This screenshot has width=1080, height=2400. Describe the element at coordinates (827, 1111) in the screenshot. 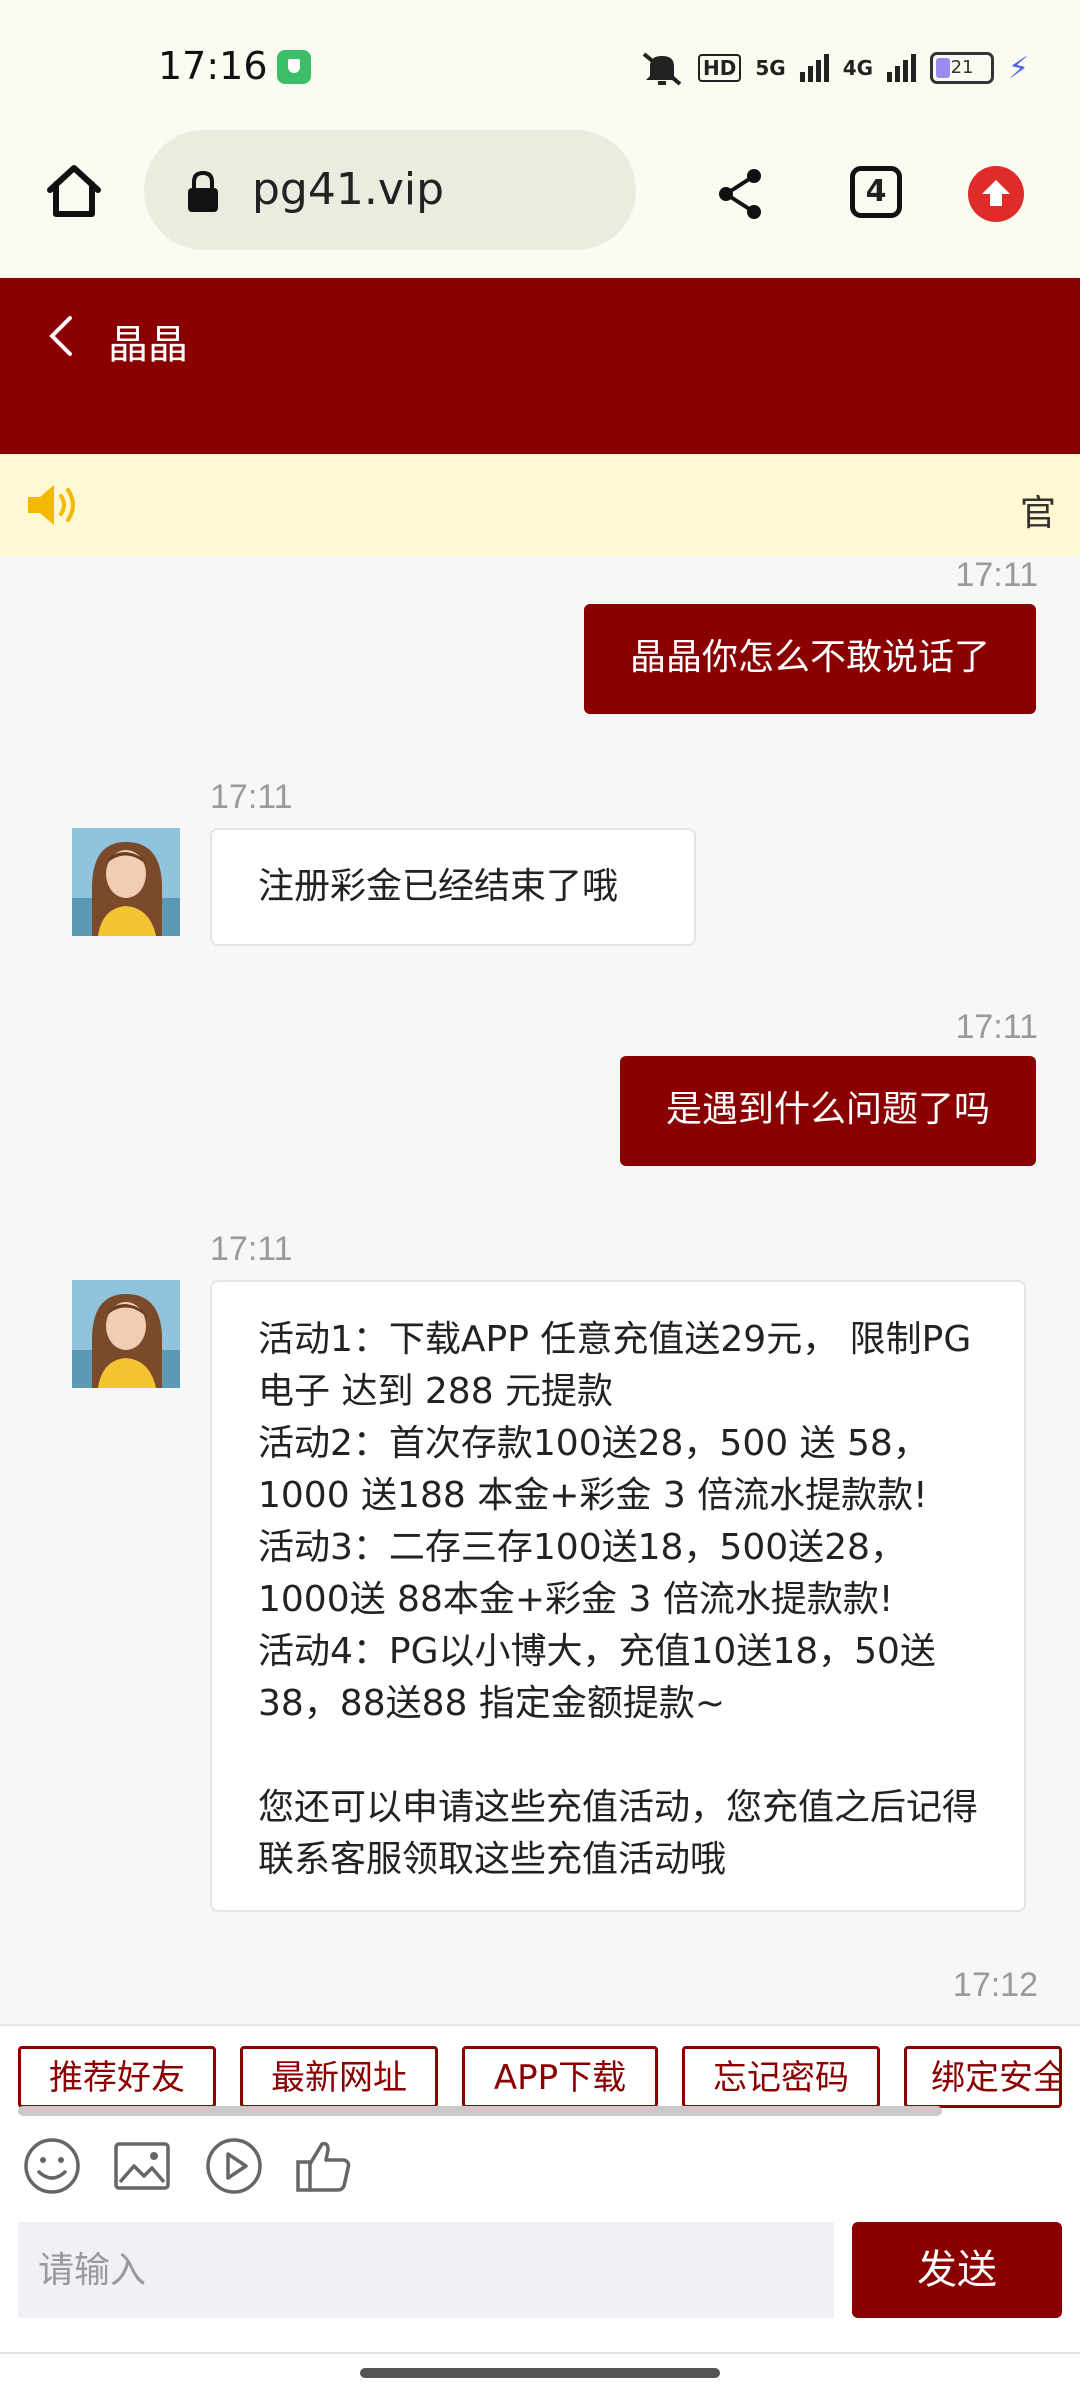

I see `message-bubble-outgoing: 是遇到什么问题了吗` at that location.